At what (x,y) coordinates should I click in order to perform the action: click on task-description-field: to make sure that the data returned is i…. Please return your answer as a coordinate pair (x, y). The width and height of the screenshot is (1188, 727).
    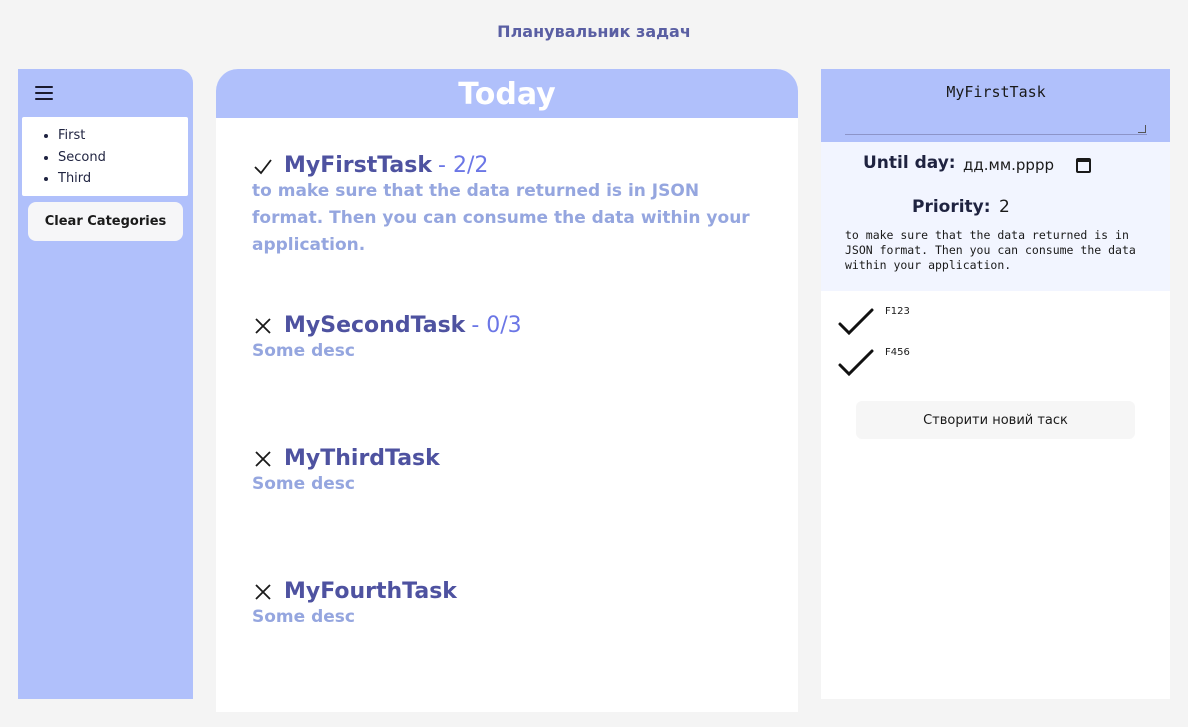
    Looking at the image, I should click on (1003, 250).